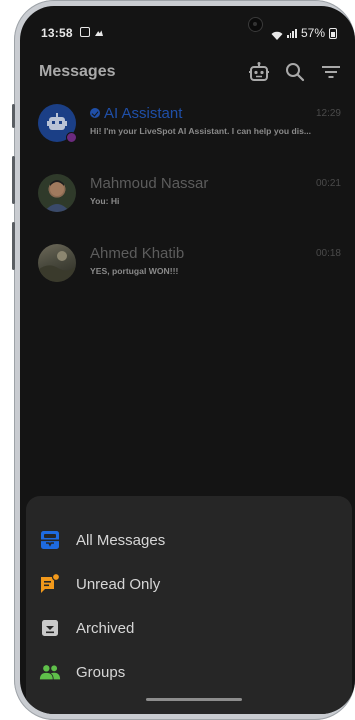  I want to click on page-title: Messages, so click(77, 71).